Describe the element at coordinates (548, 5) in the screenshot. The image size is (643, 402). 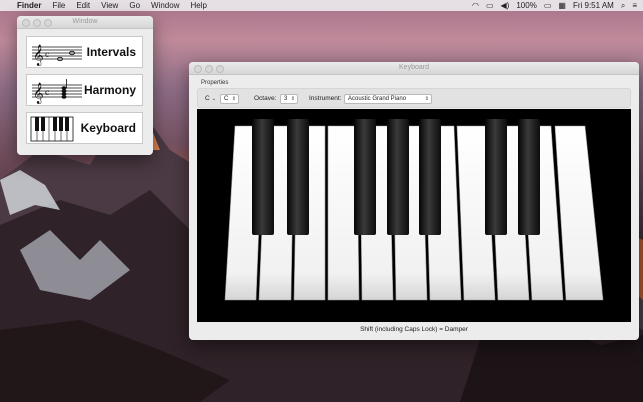
I see `battery-icon: ▭` at that location.